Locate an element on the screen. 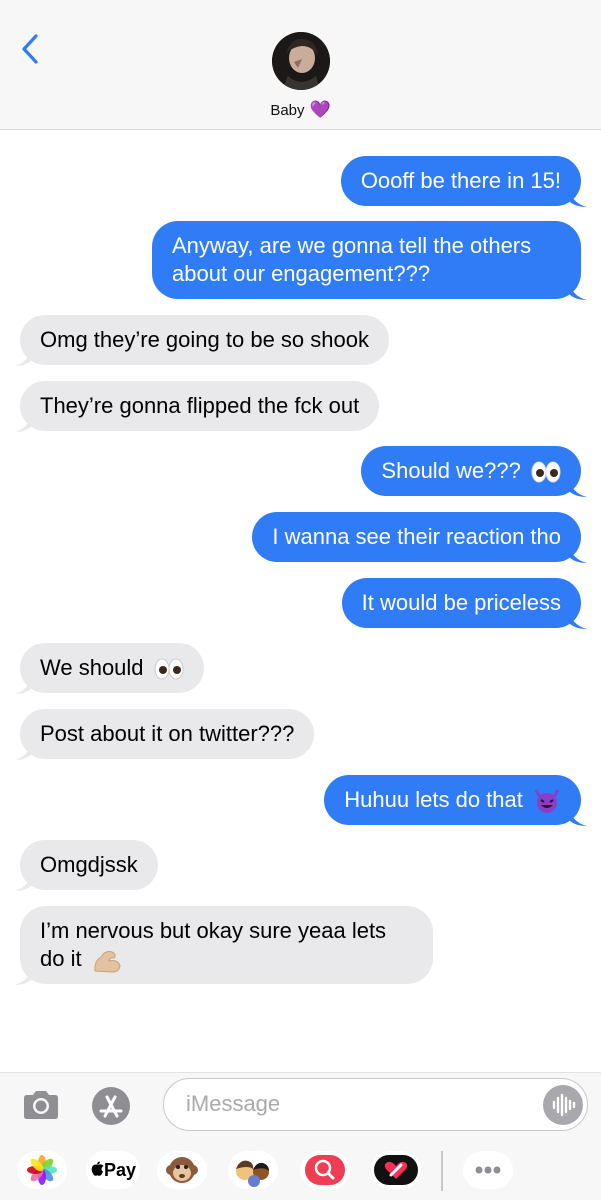  message-text: Huhuu lets do that is located at coordinates (433, 799).